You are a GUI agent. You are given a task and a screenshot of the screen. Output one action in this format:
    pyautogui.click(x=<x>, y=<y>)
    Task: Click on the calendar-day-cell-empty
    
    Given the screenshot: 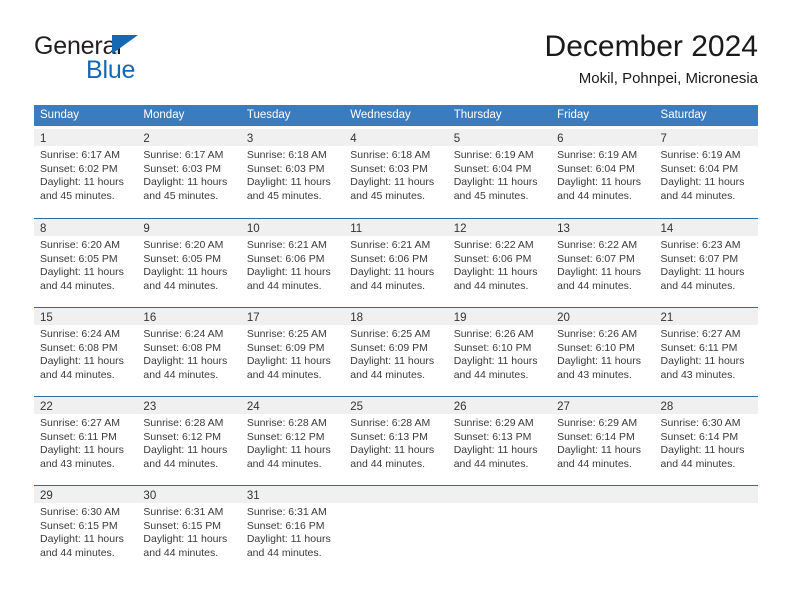 What is the action you would take?
    pyautogui.click(x=603, y=530)
    